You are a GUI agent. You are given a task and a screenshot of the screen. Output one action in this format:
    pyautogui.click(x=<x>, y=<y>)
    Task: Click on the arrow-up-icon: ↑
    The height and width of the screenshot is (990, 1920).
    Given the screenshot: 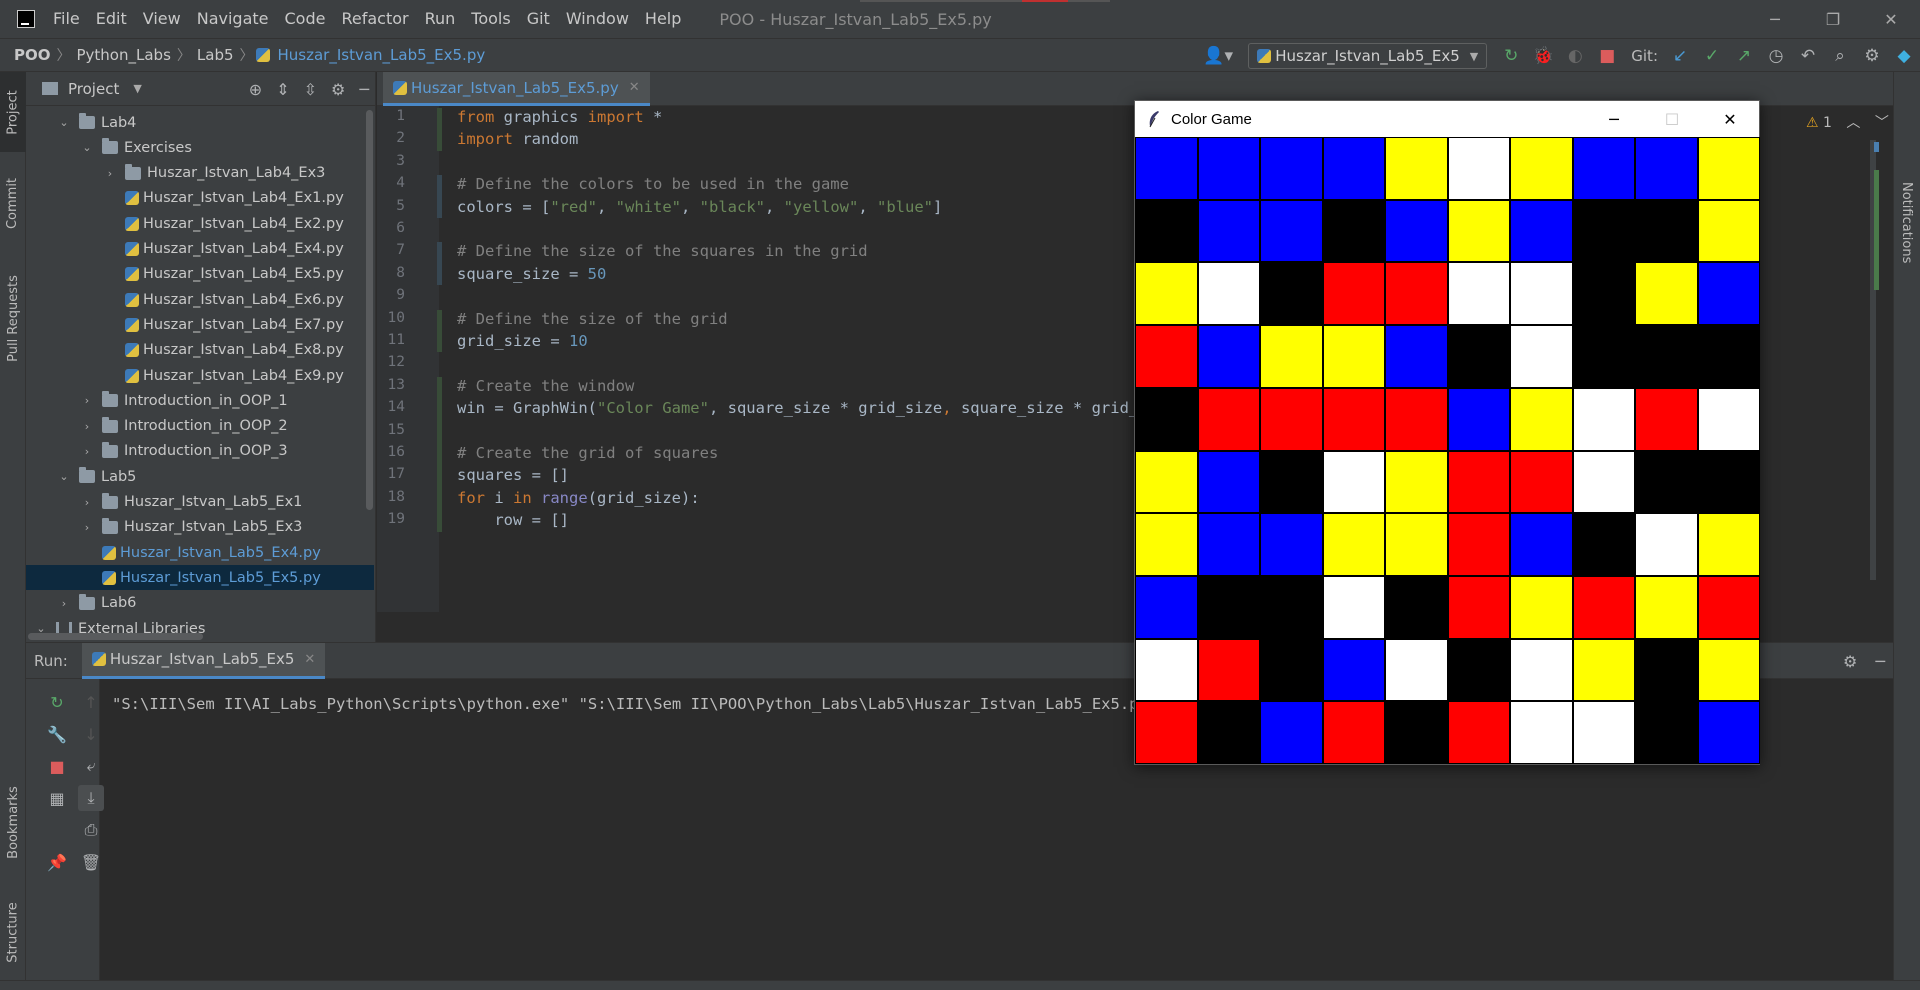 What is the action you would take?
    pyautogui.click(x=91, y=702)
    